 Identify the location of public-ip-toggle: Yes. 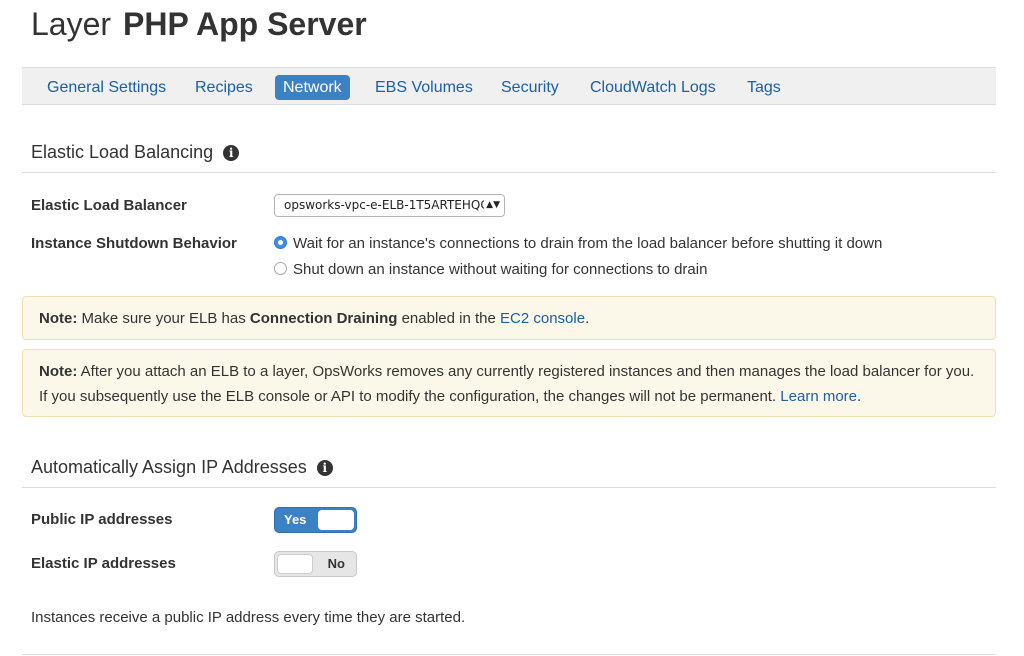
(315, 520).